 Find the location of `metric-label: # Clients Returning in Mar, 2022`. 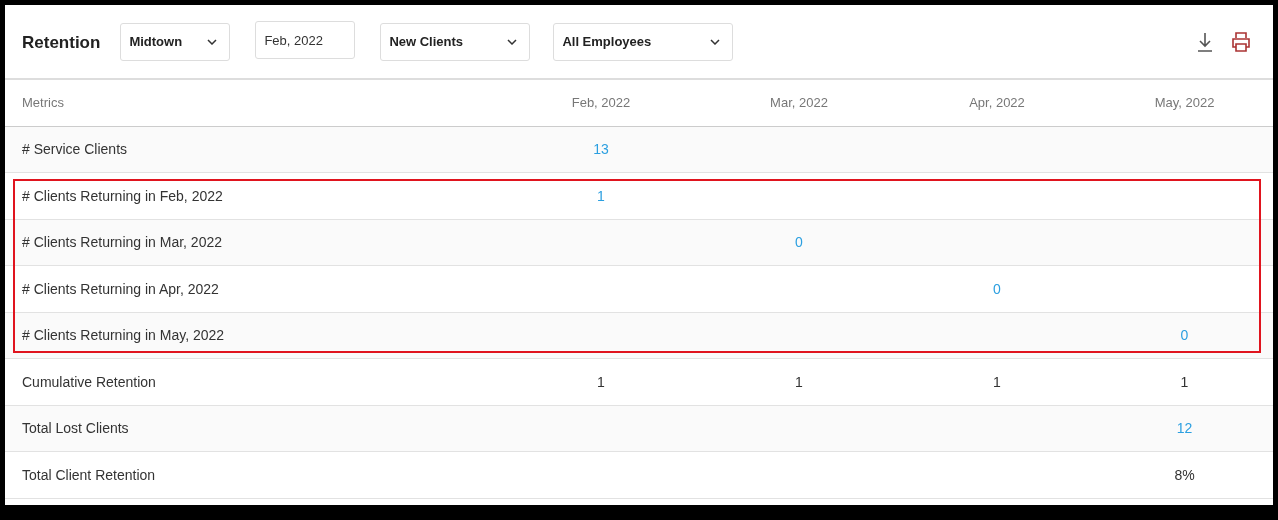

metric-label: # Clients Returning in Mar, 2022 is located at coordinates (122, 242).